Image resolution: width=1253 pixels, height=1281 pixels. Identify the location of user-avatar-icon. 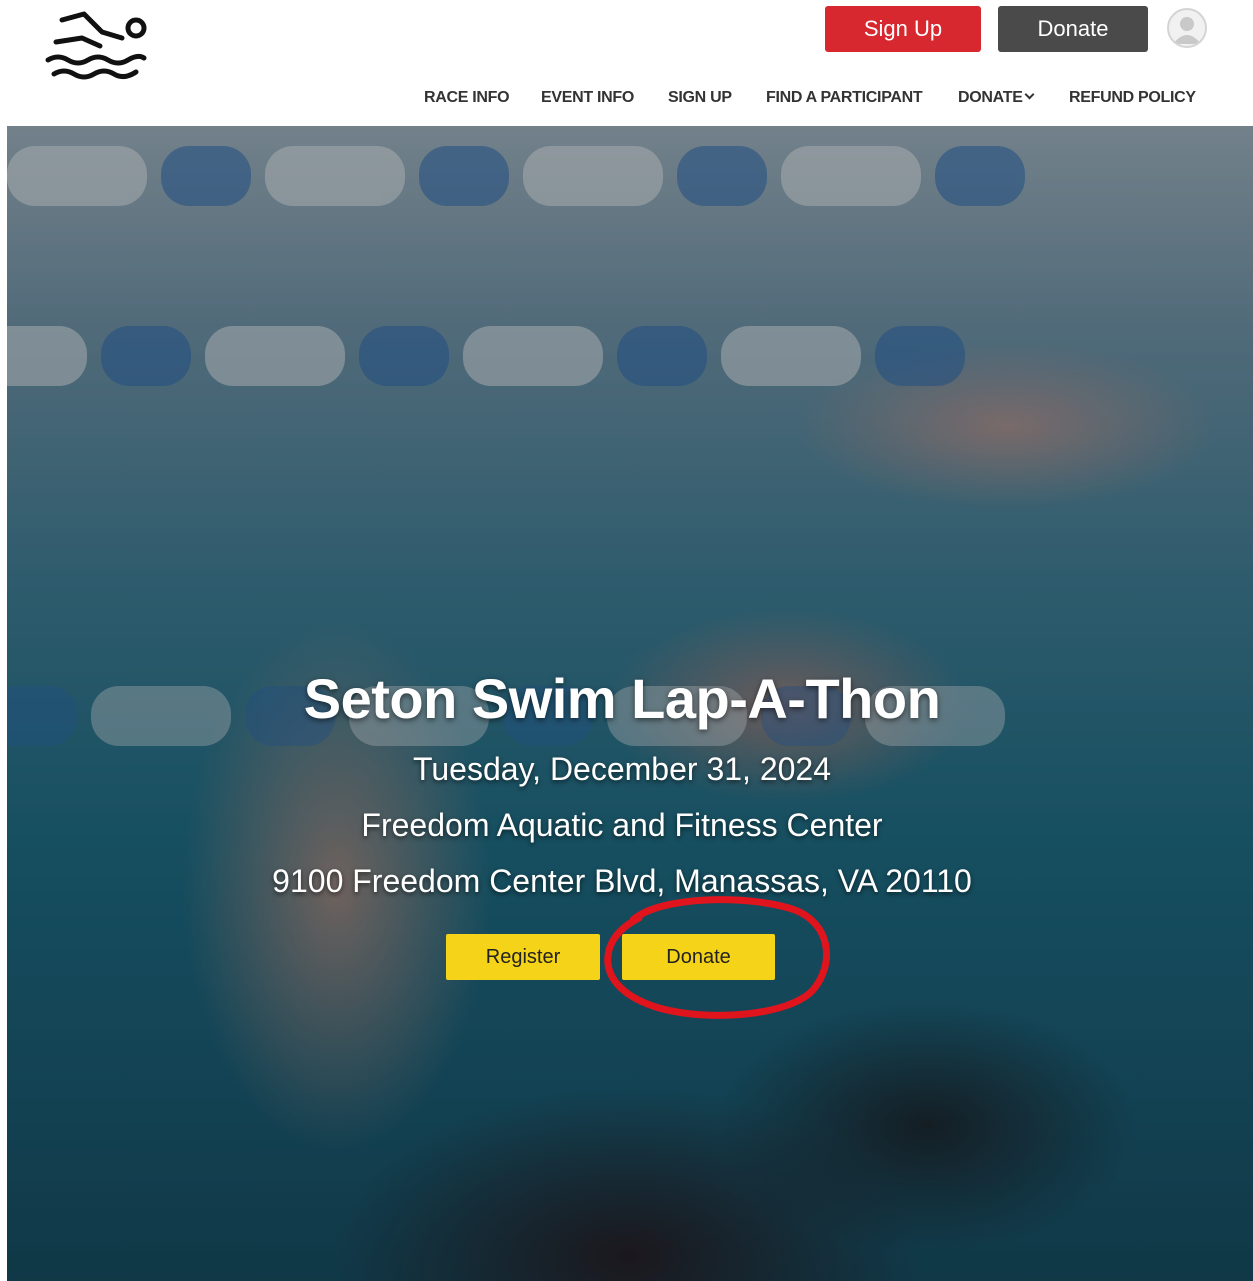
(1187, 28).